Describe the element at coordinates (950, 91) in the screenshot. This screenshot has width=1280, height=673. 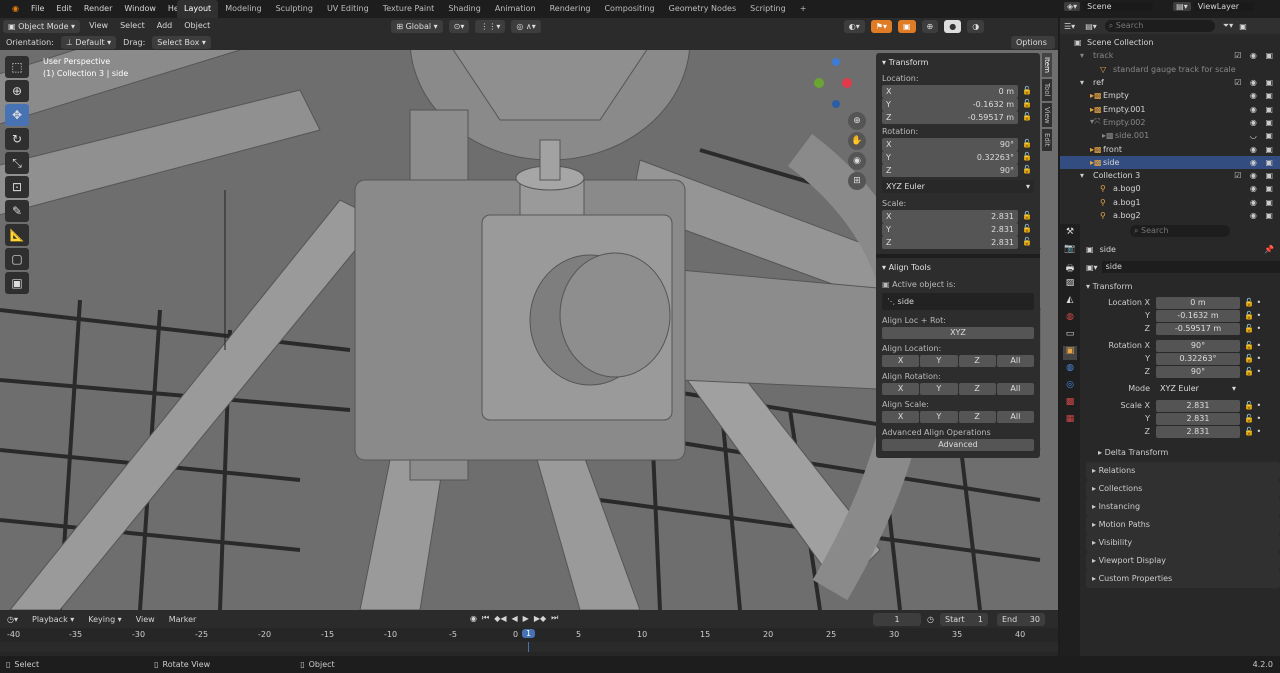
I see `location-x-field: X 0 m` at that location.